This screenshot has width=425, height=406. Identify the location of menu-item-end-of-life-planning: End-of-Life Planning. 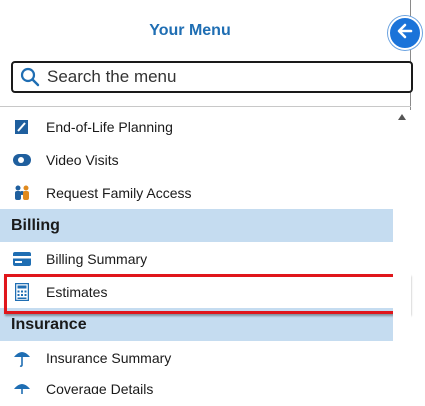
(196, 126).